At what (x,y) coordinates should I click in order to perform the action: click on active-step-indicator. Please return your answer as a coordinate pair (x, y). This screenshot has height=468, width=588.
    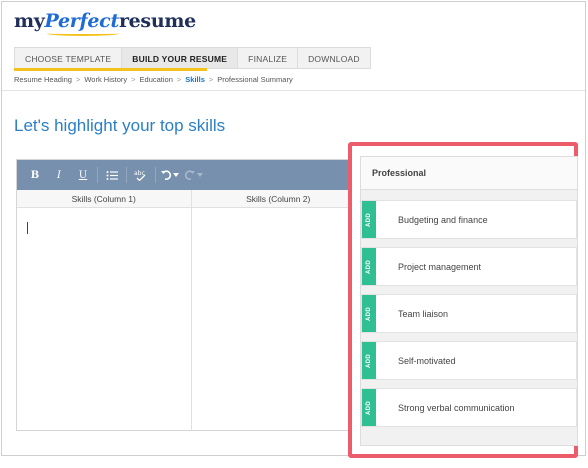
    Looking at the image, I should click on (110, 69).